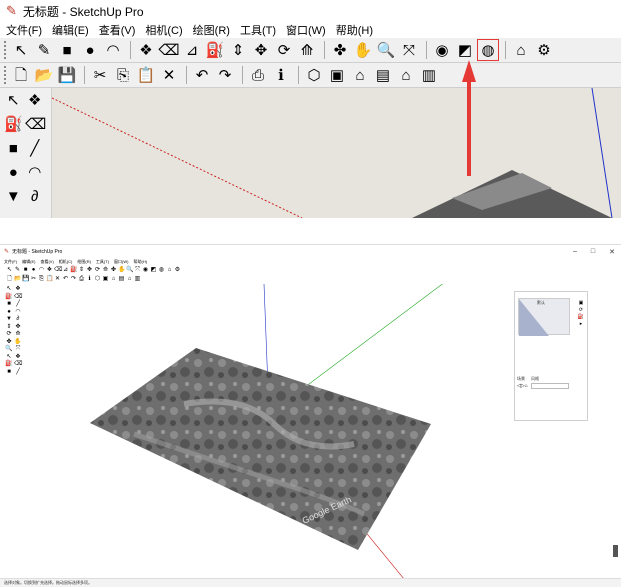 This screenshot has width=621, height=587. I want to click on iso-view-icon: ⬡, so click(314, 75).